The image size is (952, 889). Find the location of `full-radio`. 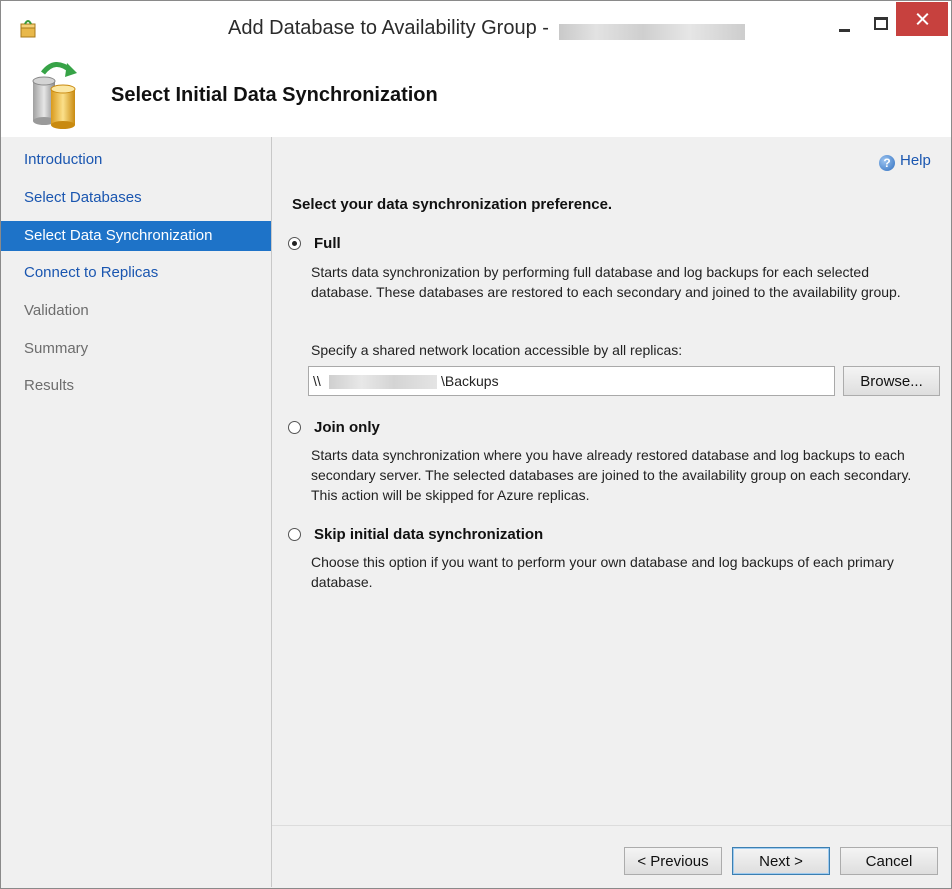

full-radio is located at coordinates (294, 243).